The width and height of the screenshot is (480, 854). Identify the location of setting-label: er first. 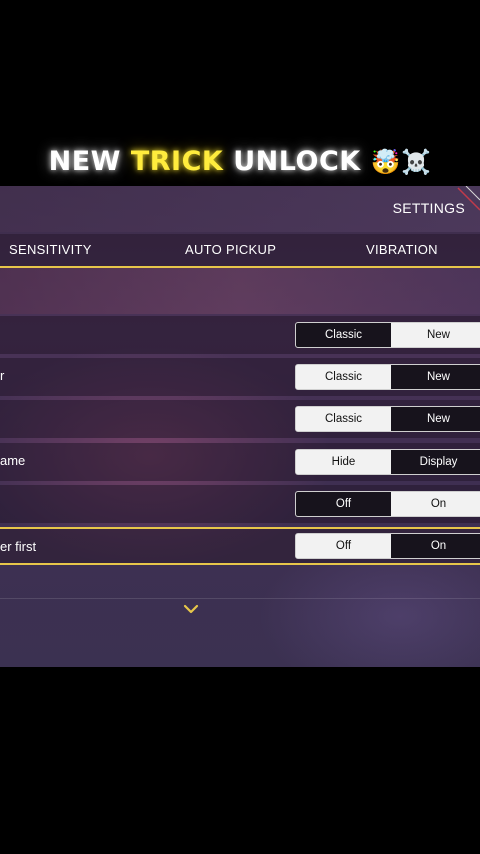
(18, 546).